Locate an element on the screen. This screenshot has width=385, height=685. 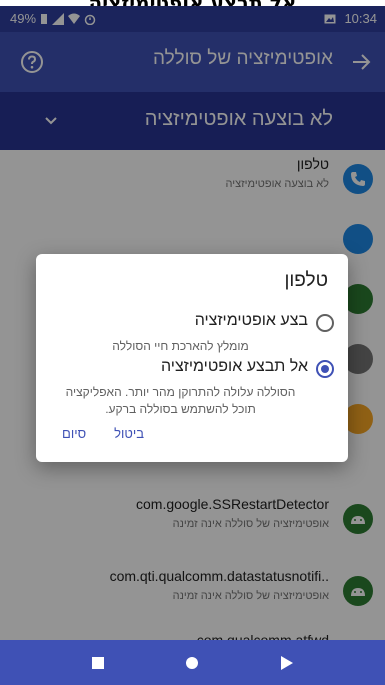
navigation-bar is located at coordinates (192, 662).